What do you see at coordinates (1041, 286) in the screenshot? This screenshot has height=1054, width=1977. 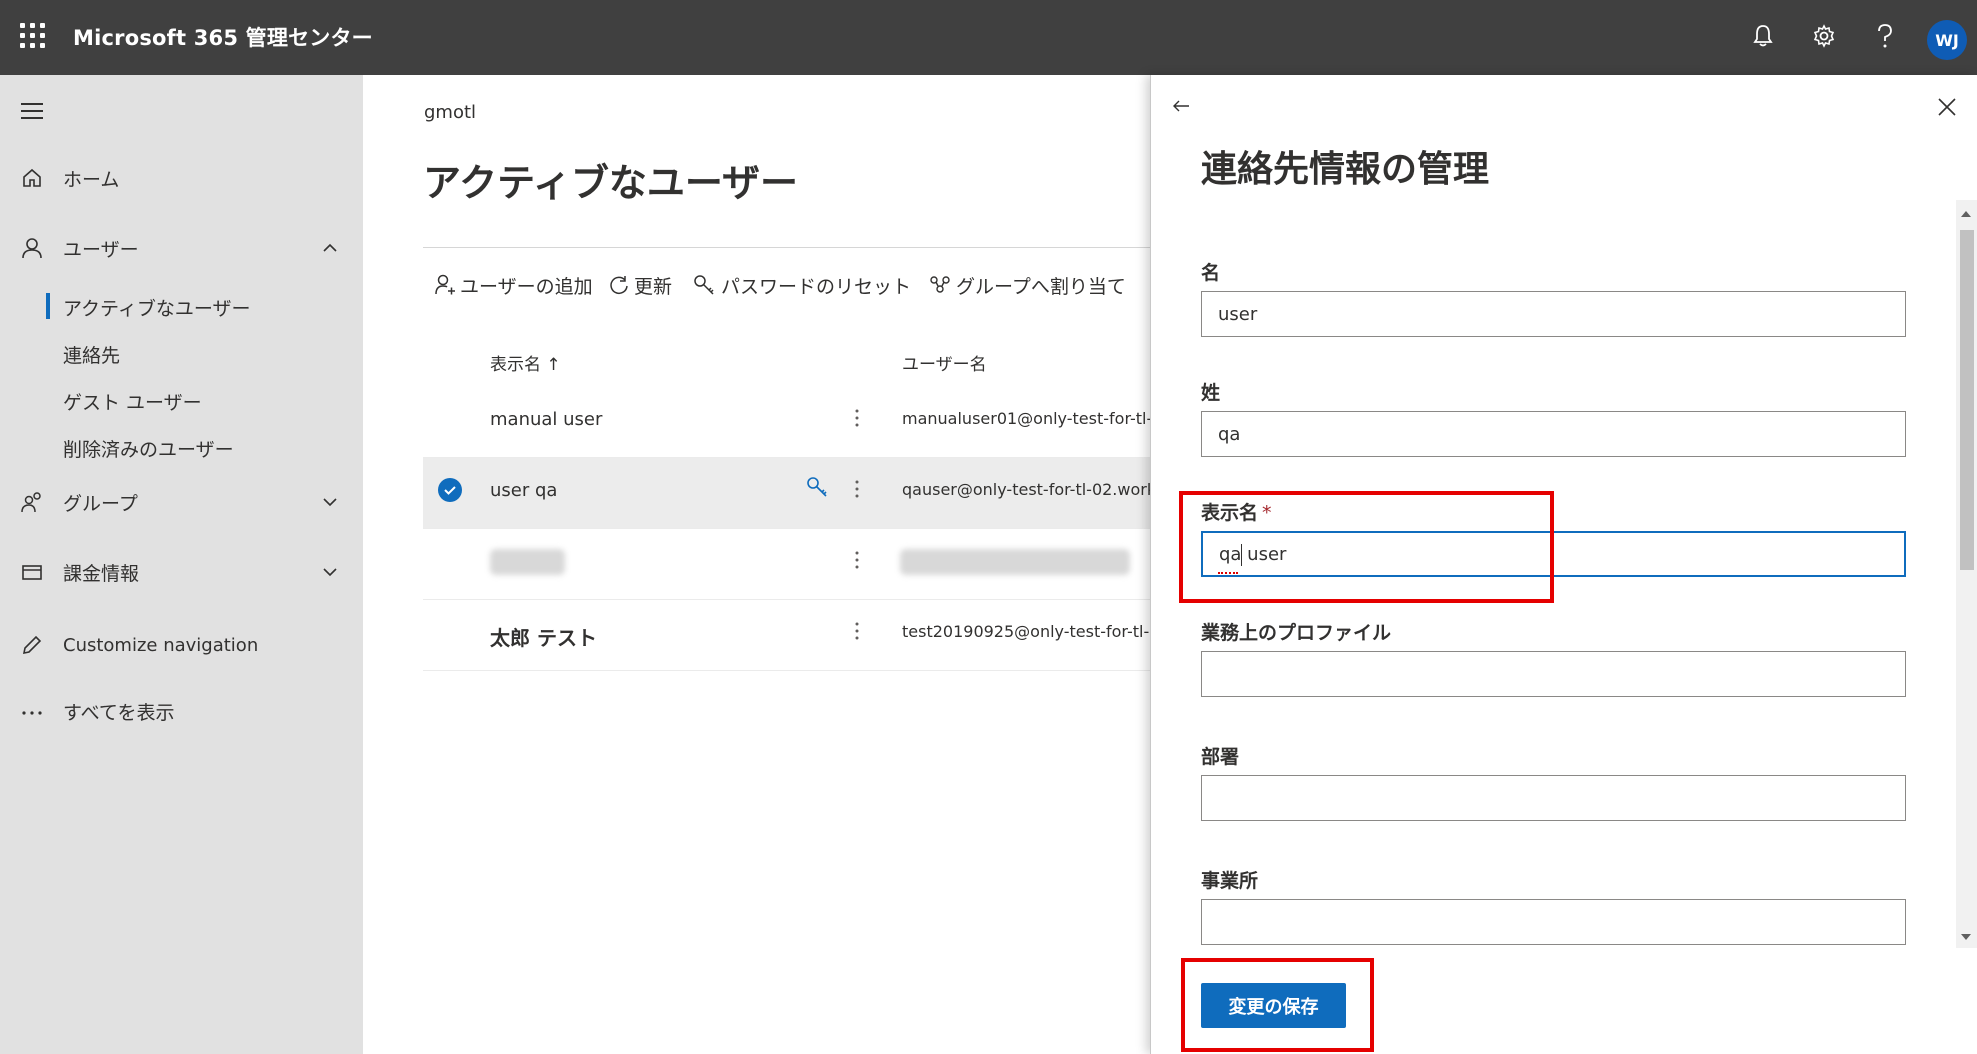 I see `assign-to-group-label: グループへ割り当て` at bounding box center [1041, 286].